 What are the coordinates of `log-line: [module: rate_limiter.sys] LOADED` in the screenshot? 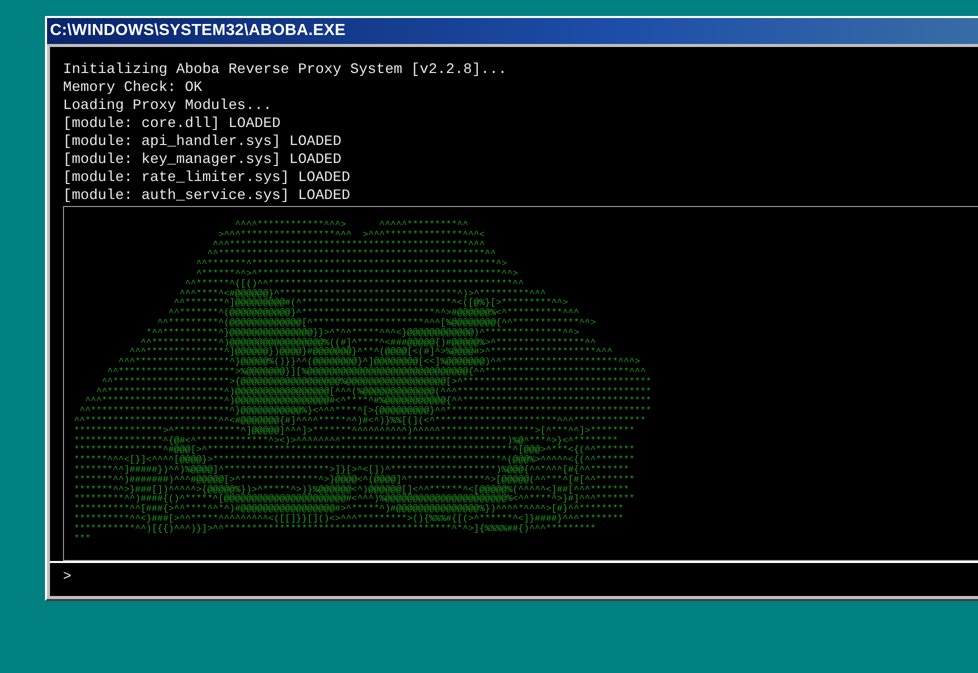 It's located at (207, 178).